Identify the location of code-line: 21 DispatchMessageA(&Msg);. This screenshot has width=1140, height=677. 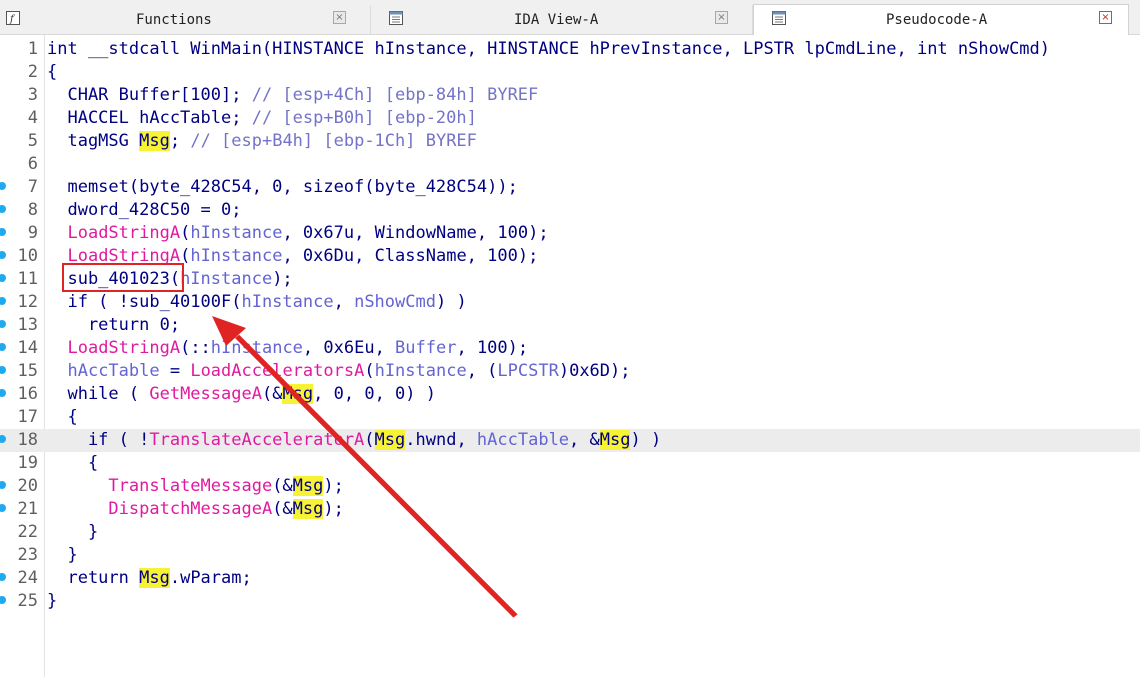
(570, 509).